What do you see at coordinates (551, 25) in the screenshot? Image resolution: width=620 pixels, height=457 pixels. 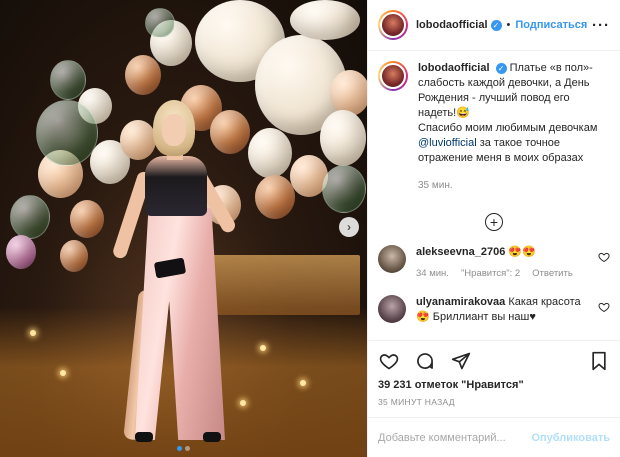 I see `follow-button: Подписаться` at bounding box center [551, 25].